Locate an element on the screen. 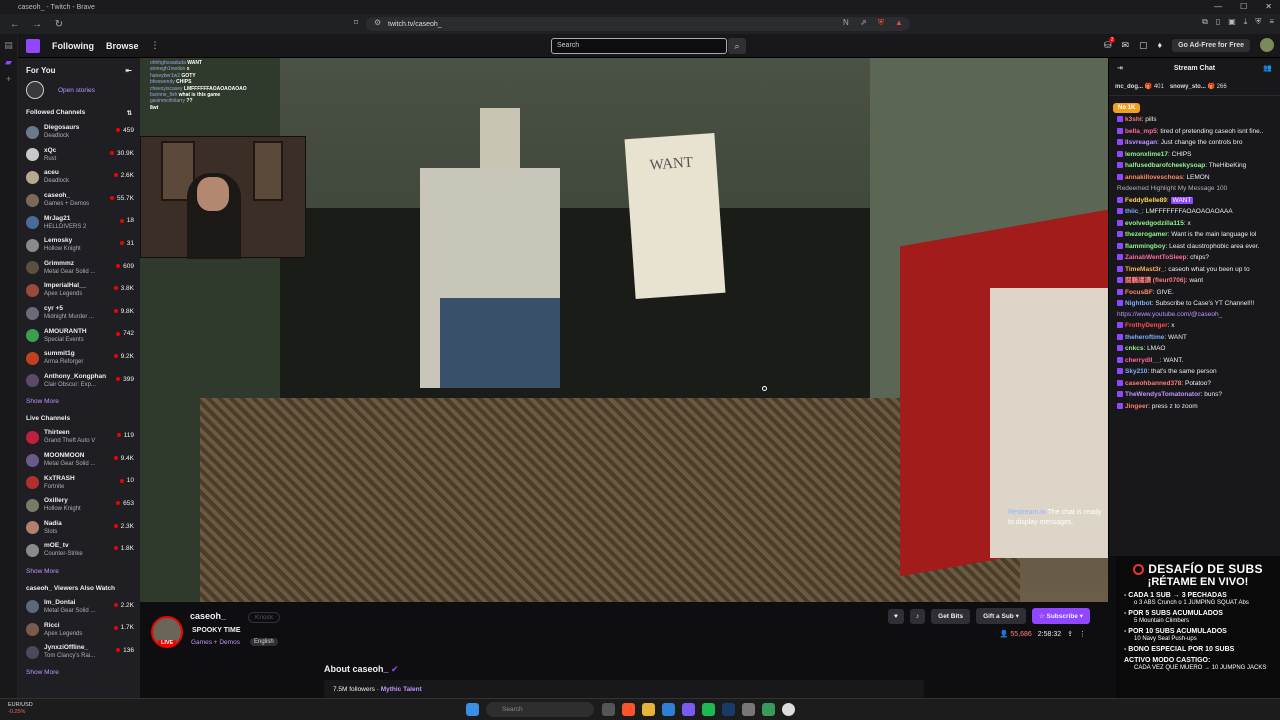 Image resolution: width=1280 pixels, height=720 pixels. reload-icon: ↻ is located at coordinates (59, 24).